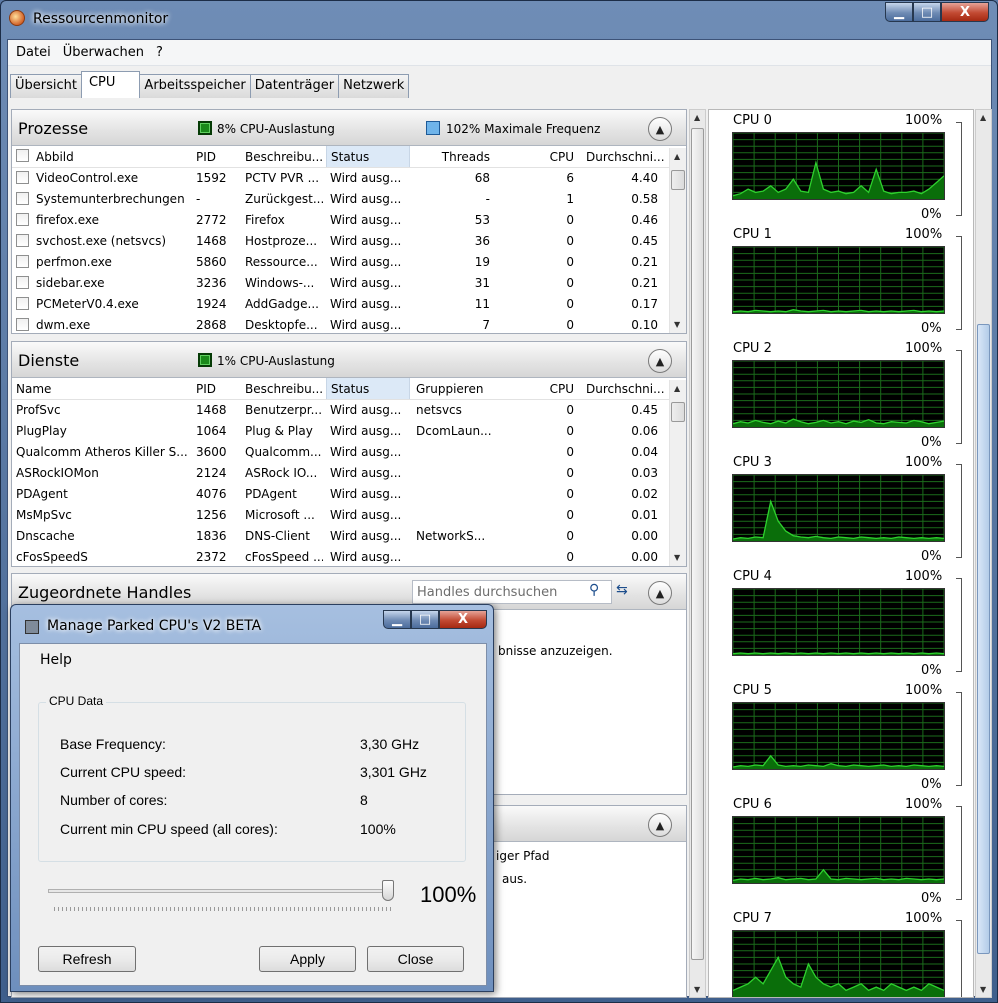 The height and width of the screenshot is (1003, 998). What do you see at coordinates (594, 590) in the screenshot?
I see `search-icon: ⚲` at bounding box center [594, 590].